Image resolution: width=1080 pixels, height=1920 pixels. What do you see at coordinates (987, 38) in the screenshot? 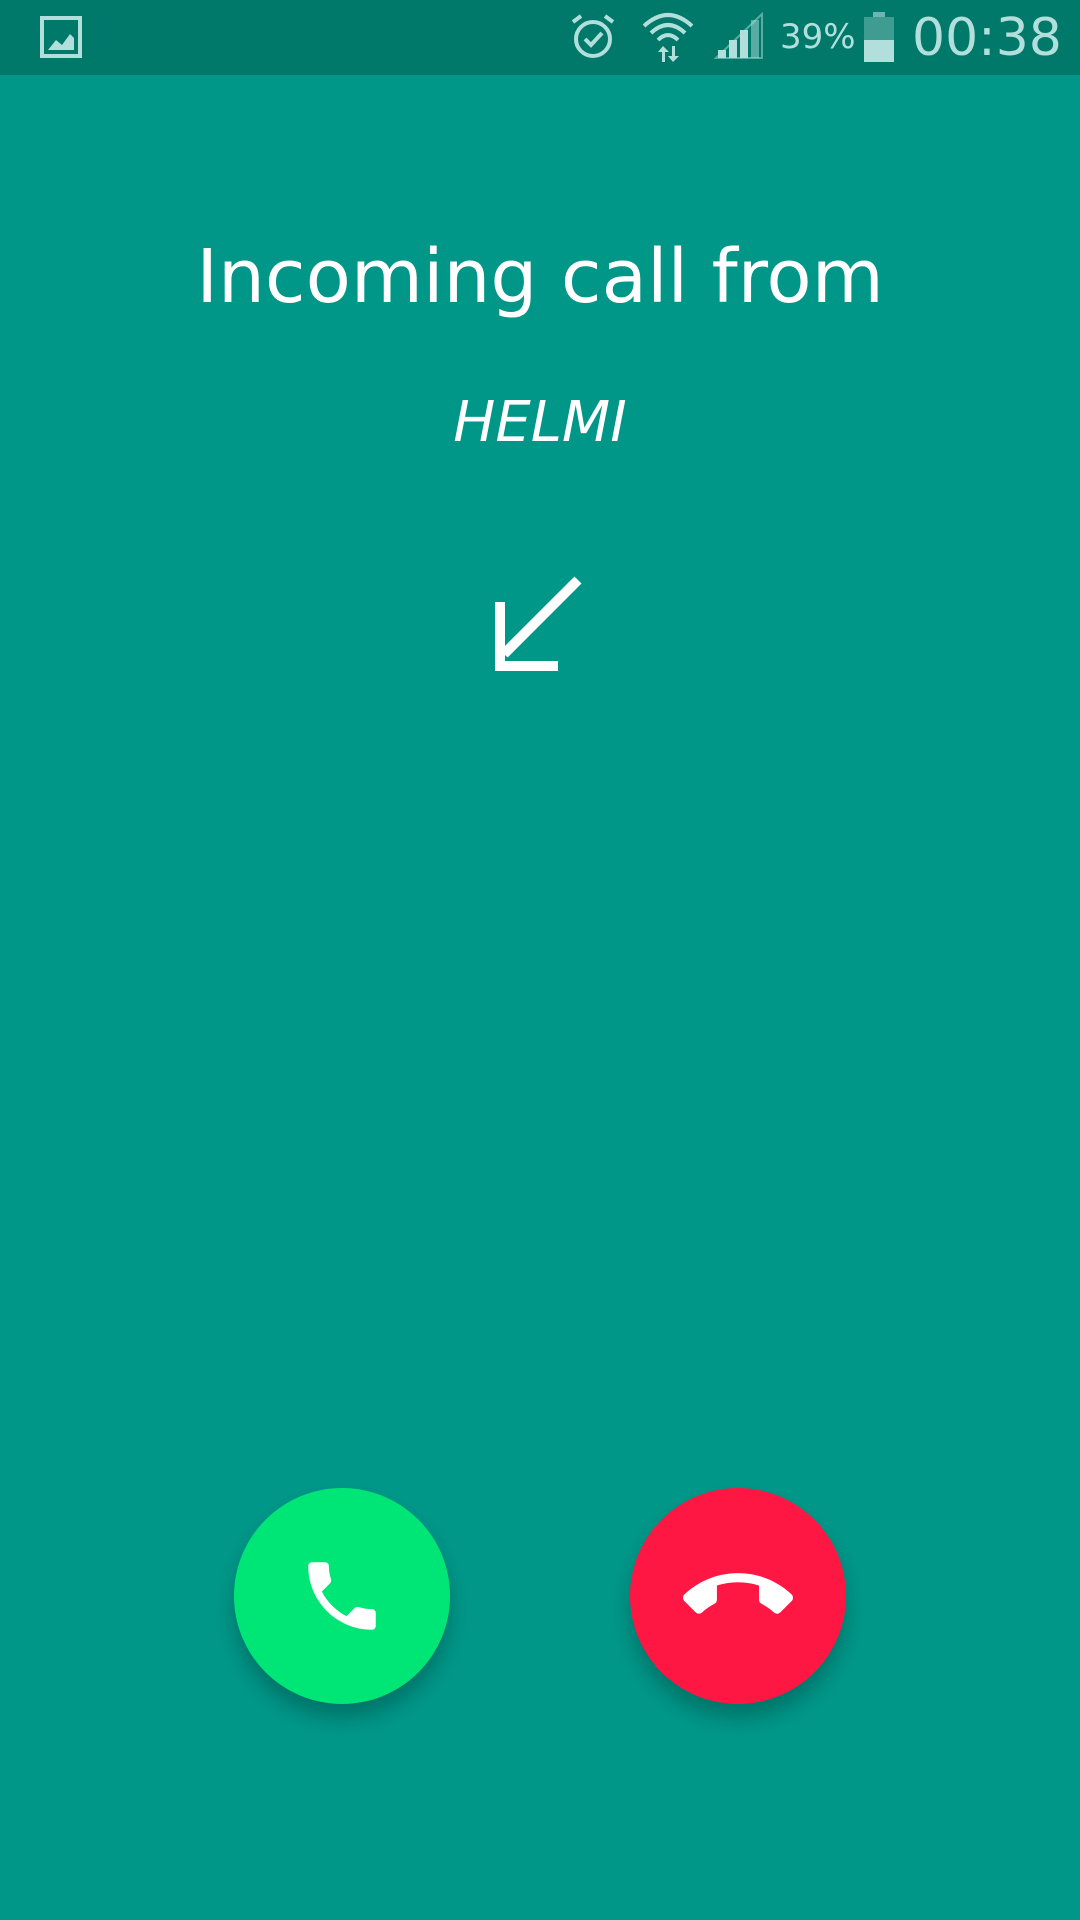
I see `status-clock: 00:38` at bounding box center [987, 38].